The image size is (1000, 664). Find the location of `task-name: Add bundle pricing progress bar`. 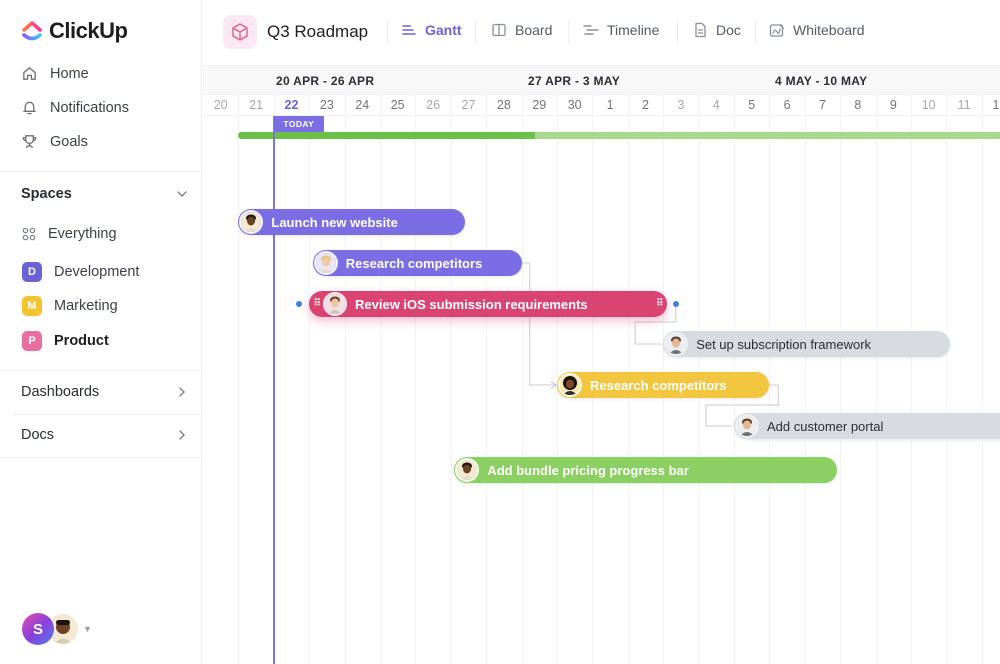

task-name: Add bundle pricing progress bar is located at coordinates (588, 470).